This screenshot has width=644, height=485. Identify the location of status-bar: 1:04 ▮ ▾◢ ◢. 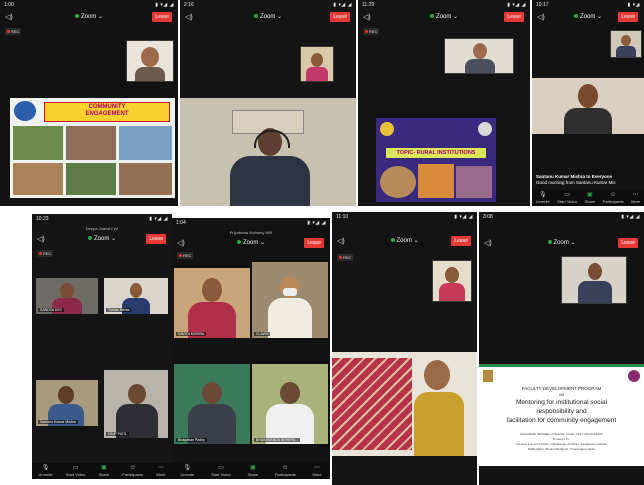
(251, 223).